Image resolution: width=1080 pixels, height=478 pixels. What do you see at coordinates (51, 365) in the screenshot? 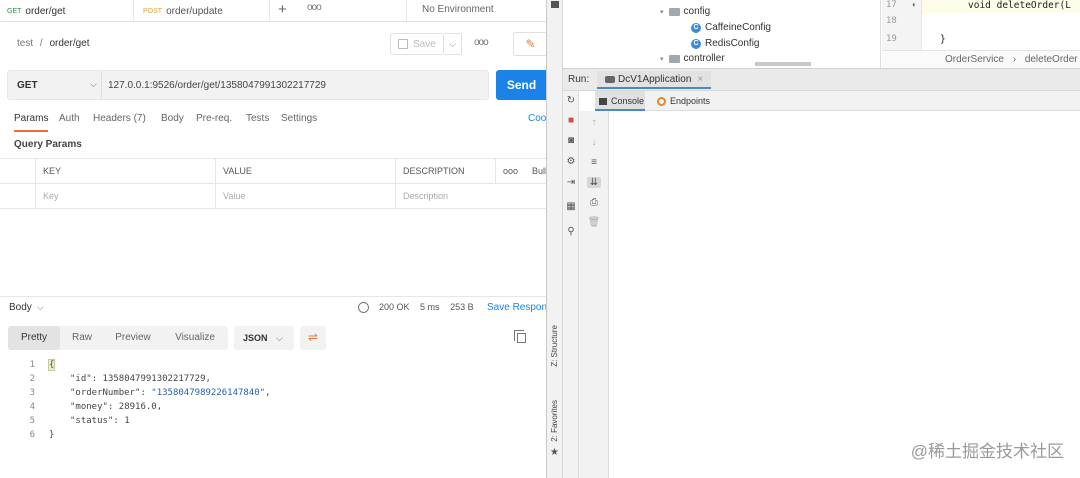
I see `json-brace: {` at bounding box center [51, 365].